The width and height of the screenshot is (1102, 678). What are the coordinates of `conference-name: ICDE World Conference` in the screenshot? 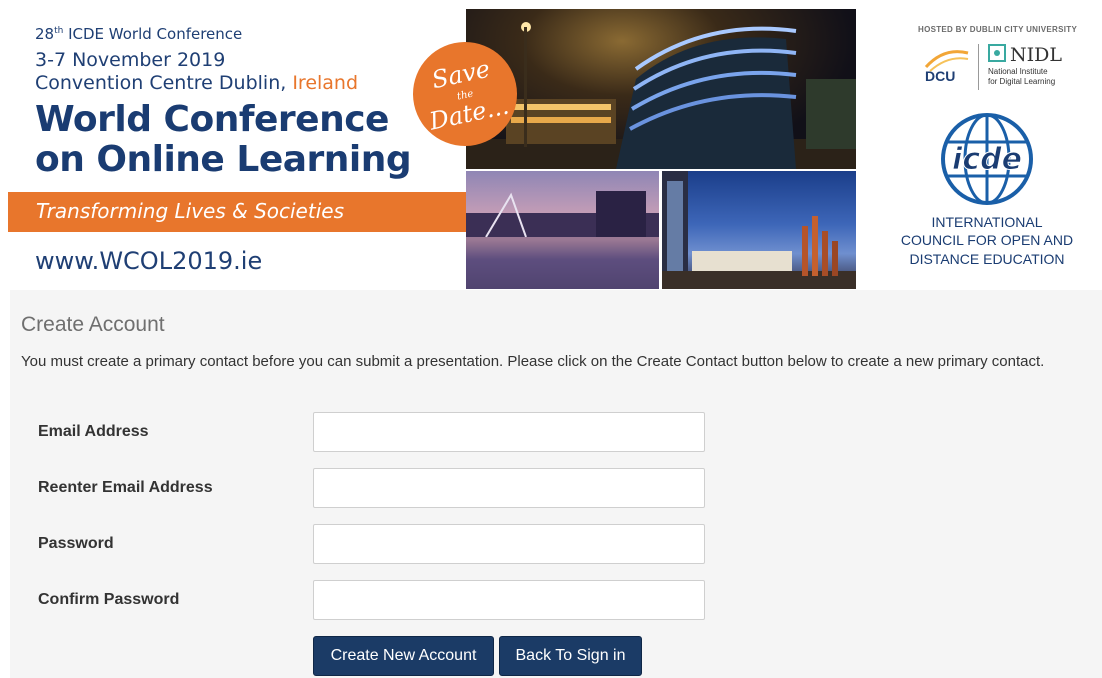 It's located at (153, 34).